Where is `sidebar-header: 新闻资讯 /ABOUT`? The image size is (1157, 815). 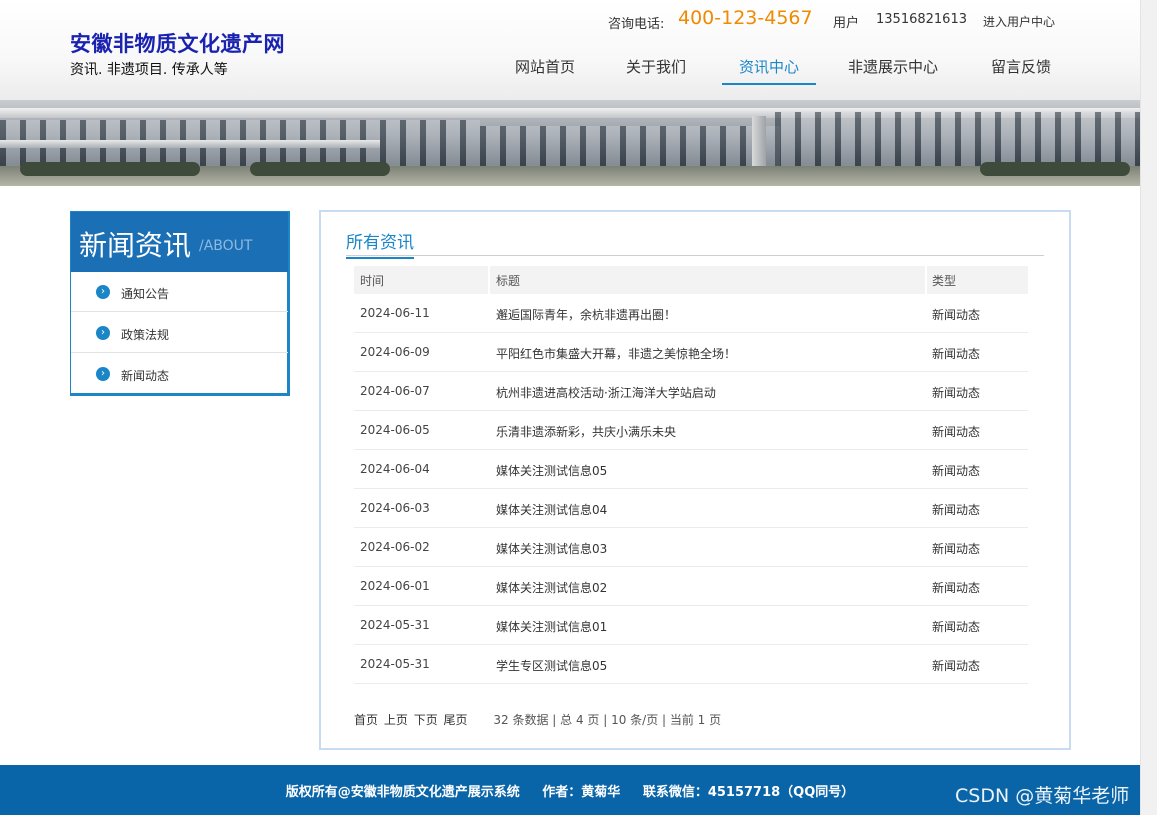 sidebar-header: 新闻资讯 /ABOUT is located at coordinates (179, 242).